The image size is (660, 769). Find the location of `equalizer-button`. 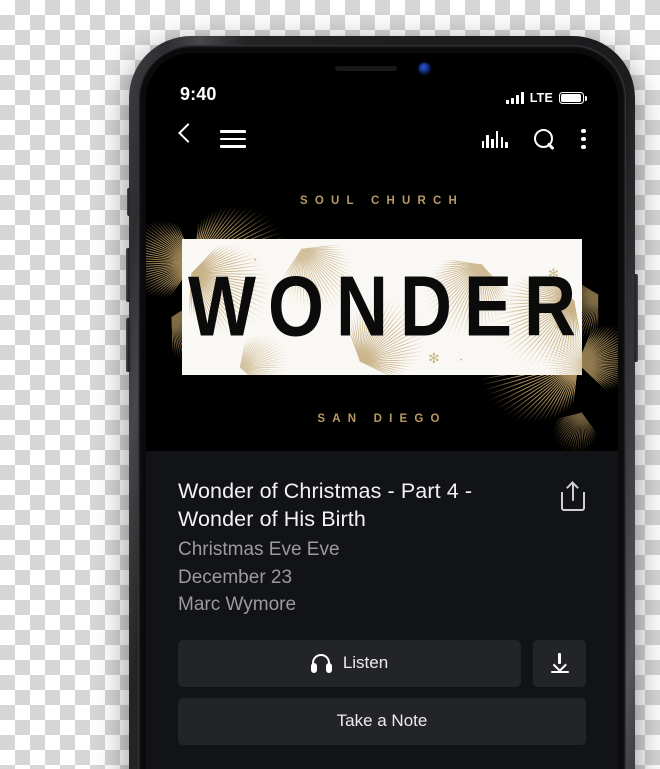

equalizer-button is located at coordinates (494, 139).